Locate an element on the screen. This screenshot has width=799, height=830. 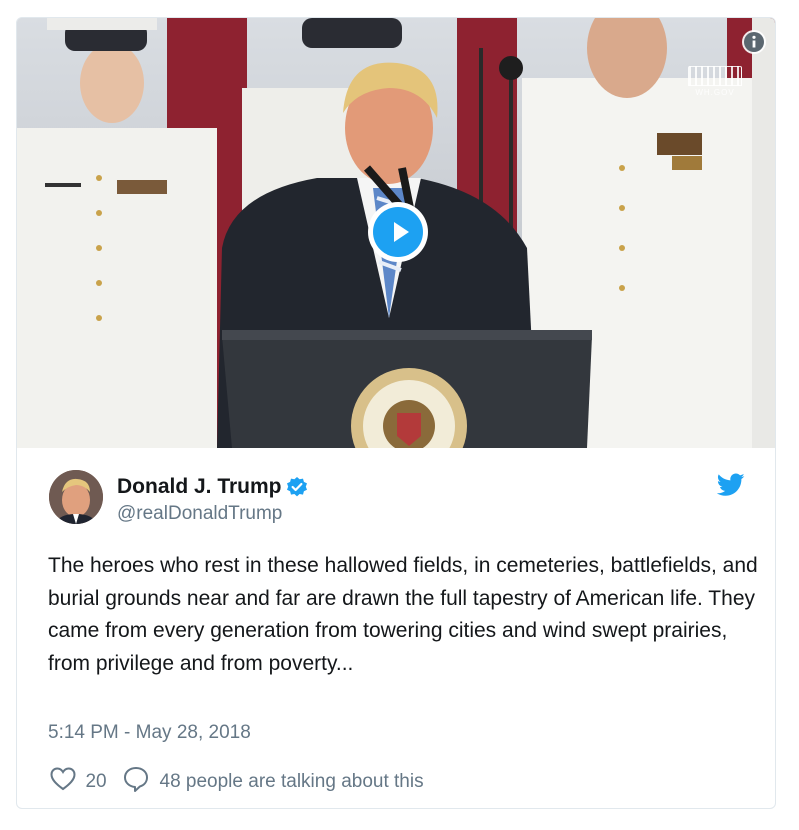
verified-badge-icon is located at coordinates (296, 487).